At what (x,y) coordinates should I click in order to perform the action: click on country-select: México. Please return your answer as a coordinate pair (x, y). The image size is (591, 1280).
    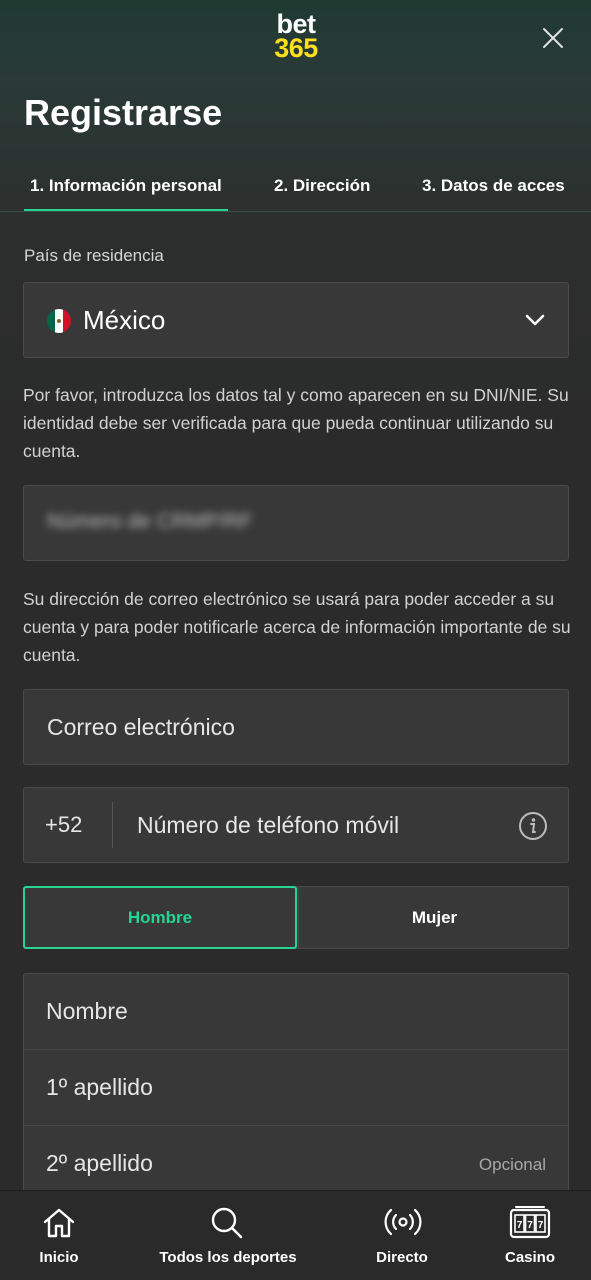
    Looking at the image, I should click on (296, 320).